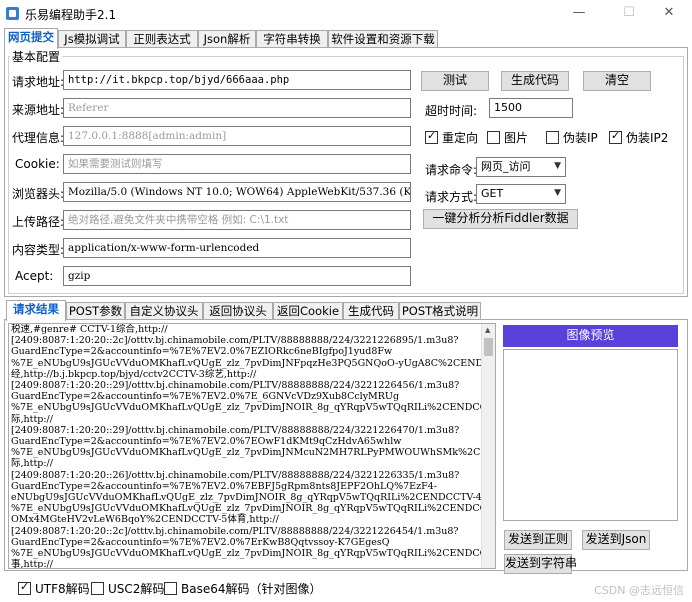 Image resolution: width=692 pixels, height=602 pixels. I want to click on utf8-check-label: UTF8解码, so click(62, 589).